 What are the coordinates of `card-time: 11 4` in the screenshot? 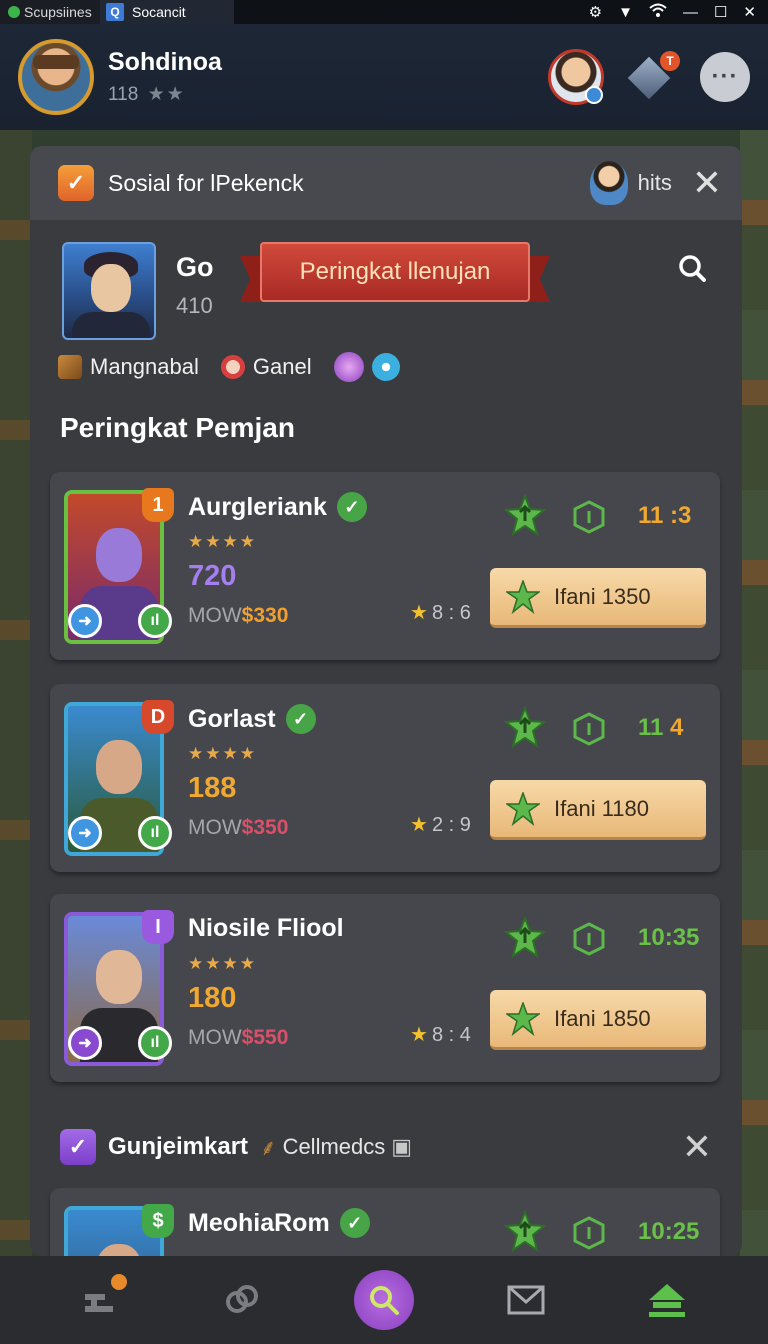 It's located at (660, 728).